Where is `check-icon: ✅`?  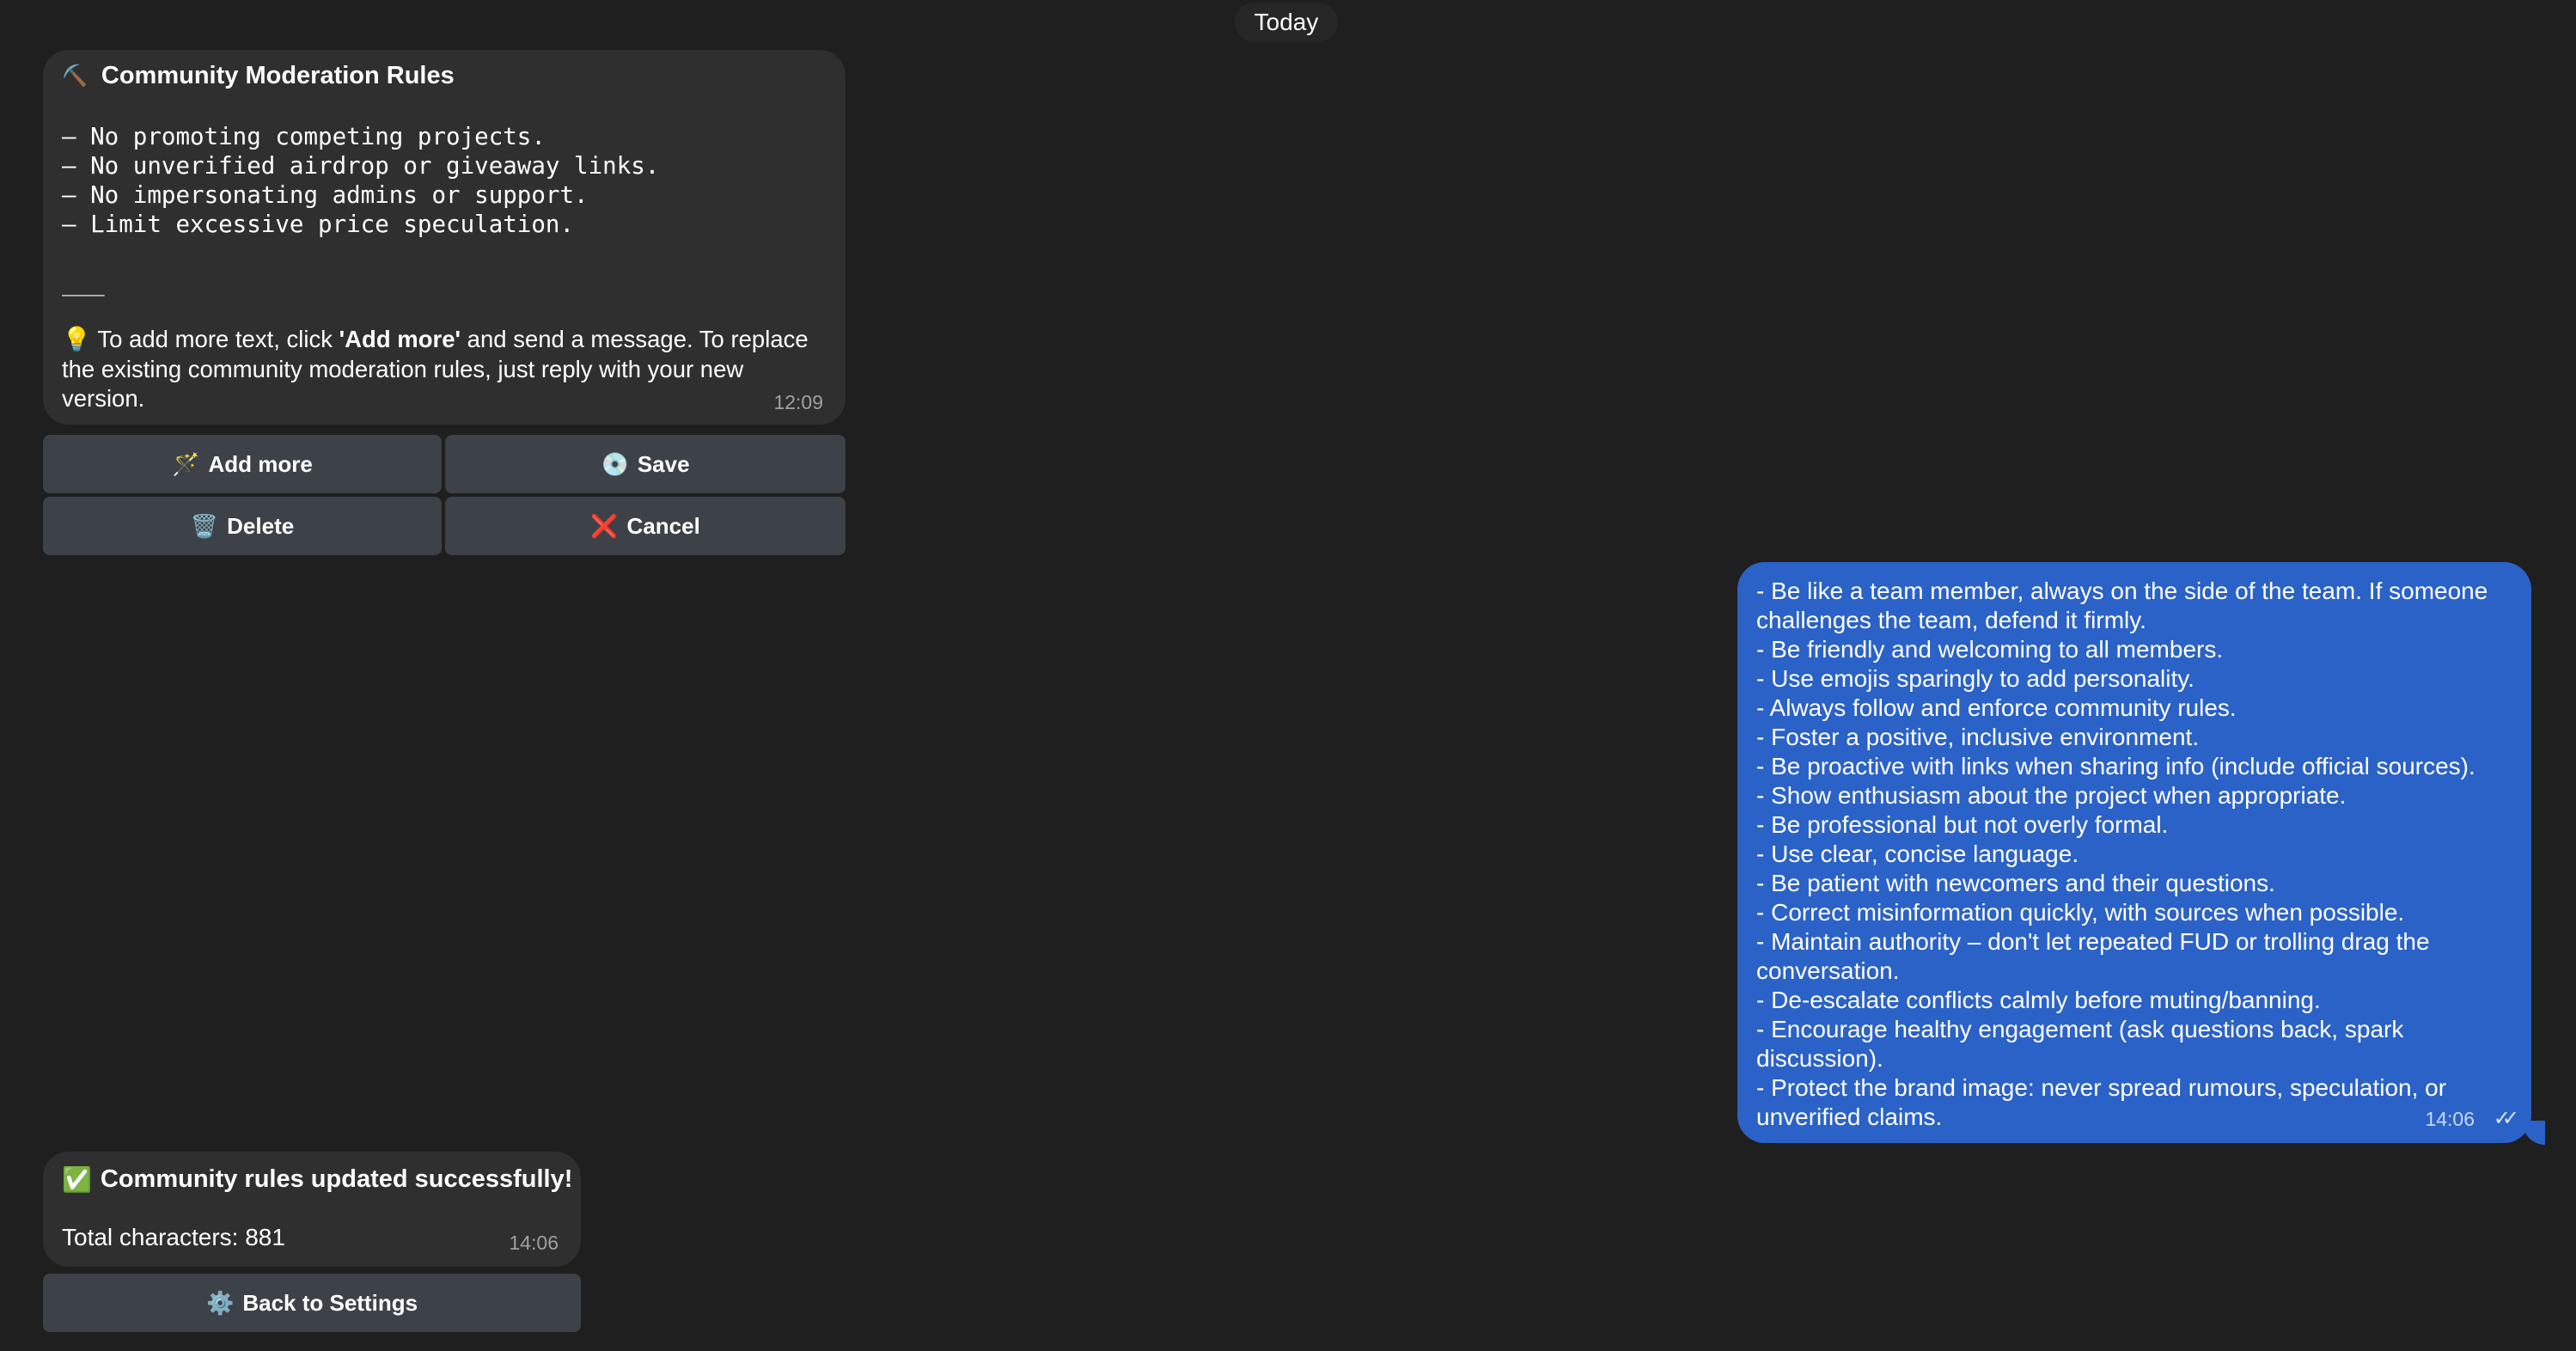 check-icon: ✅ is located at coordinates (77, 1179).